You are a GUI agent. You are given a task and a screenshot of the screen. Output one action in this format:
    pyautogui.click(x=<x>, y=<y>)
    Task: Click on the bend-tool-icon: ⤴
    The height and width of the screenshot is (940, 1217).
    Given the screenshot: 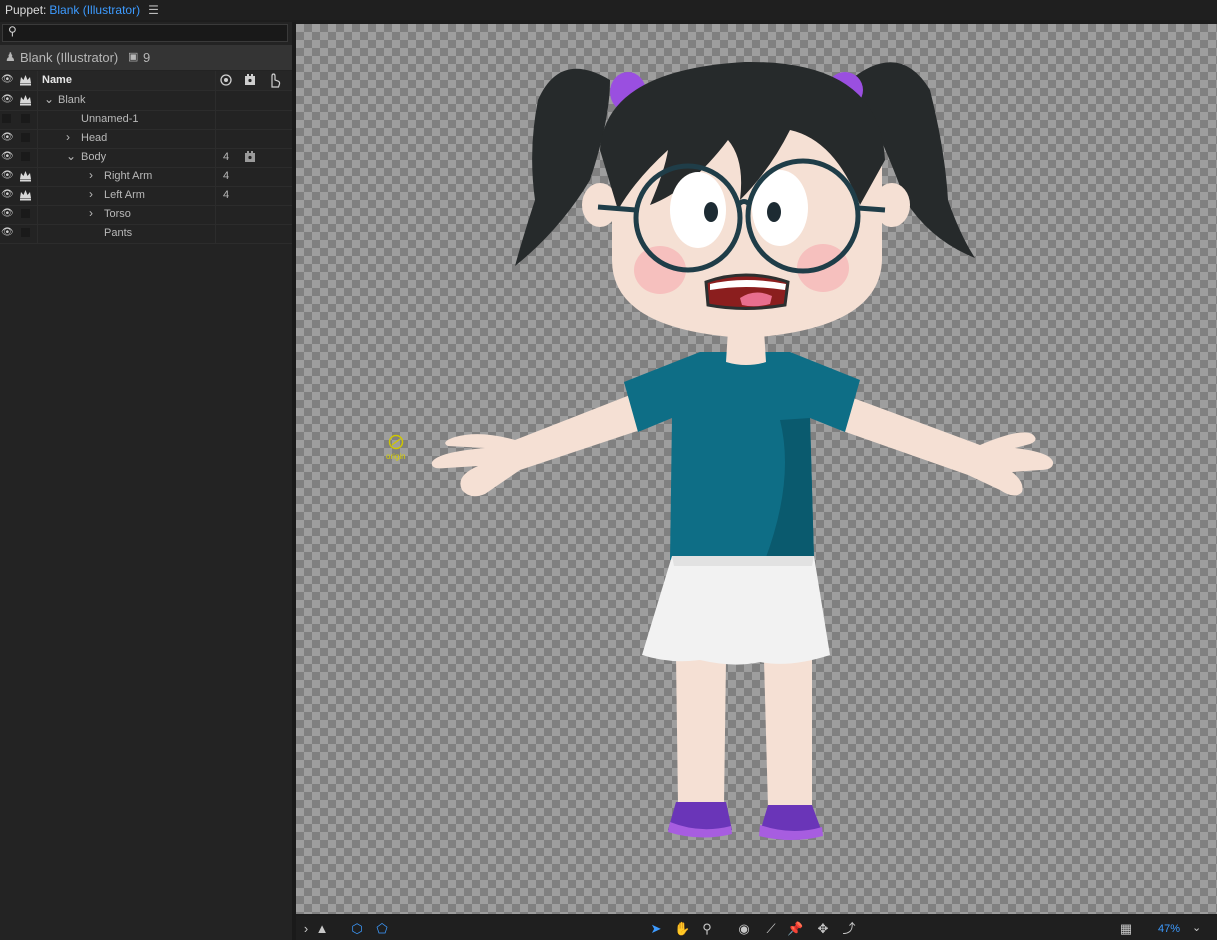 What is the action you would take?
    pyautogui.click(x=849, y=929)
    